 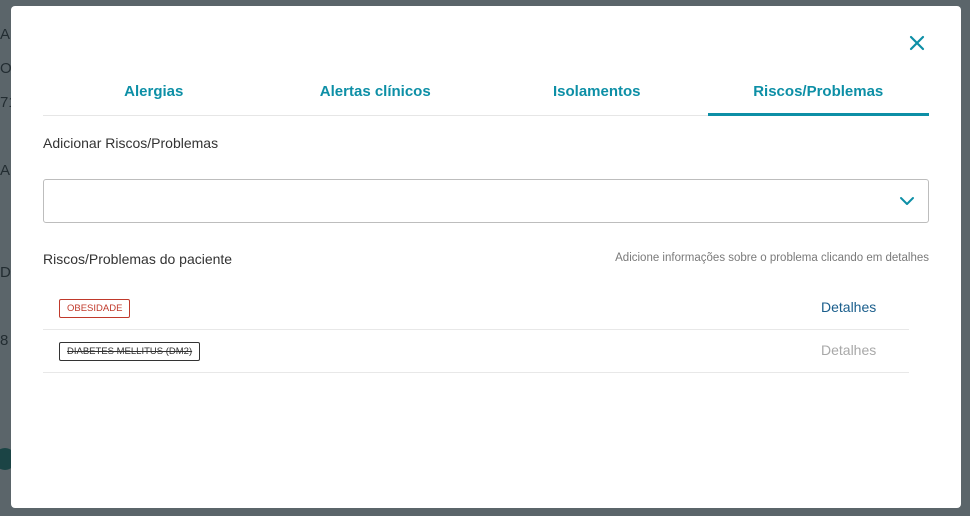 What do you see at coordinates (476, 351) in the screenshot?
I see `problem-row: DIABETES MELLITUS (DM2) Detalhes` at bounding box center [476, 351].